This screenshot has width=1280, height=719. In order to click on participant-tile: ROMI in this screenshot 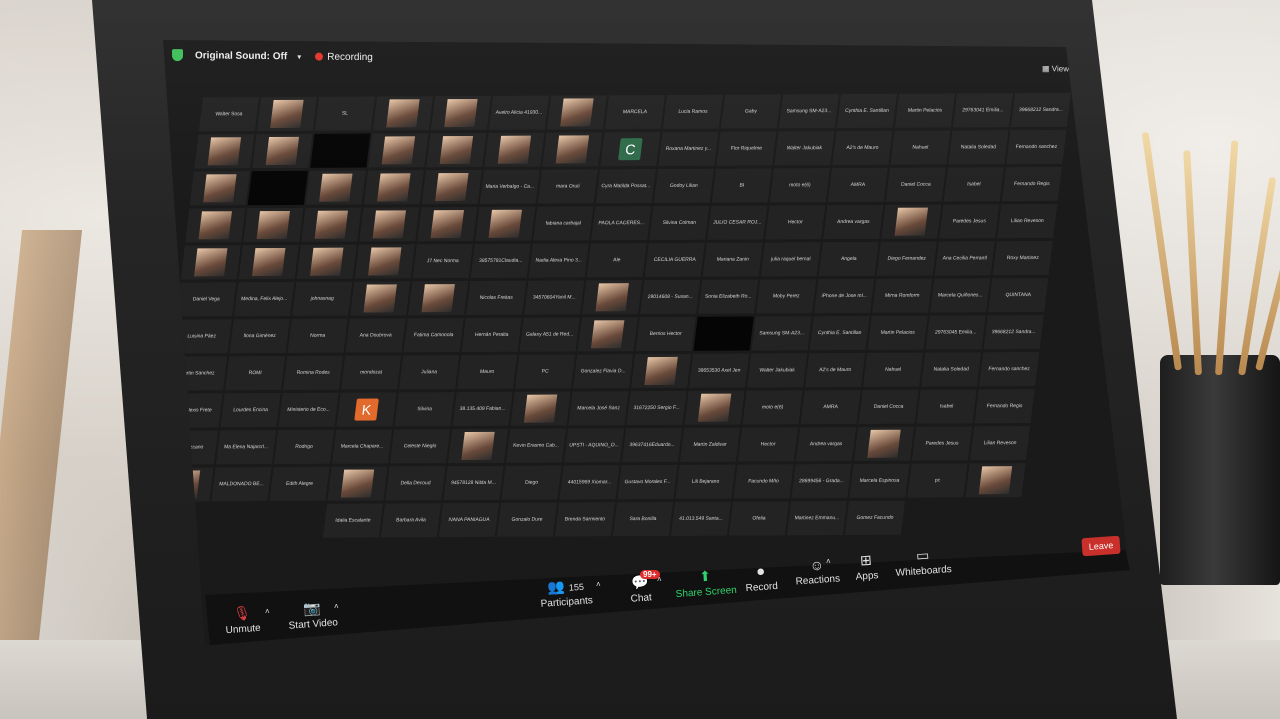, I will do `click(255, 373)`.